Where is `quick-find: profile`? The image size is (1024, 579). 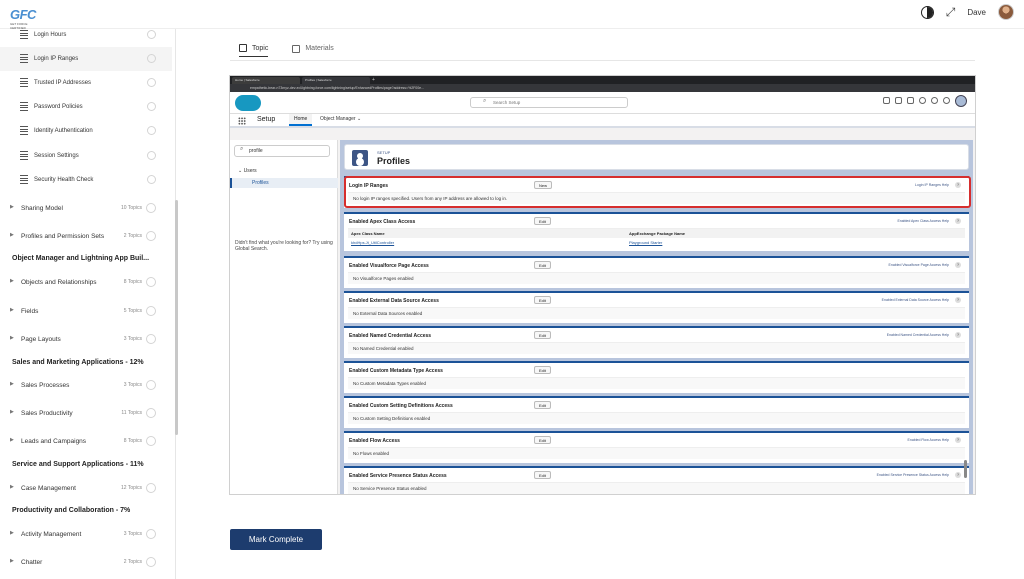
quick-find: profile is located at coordinates (282, 151).